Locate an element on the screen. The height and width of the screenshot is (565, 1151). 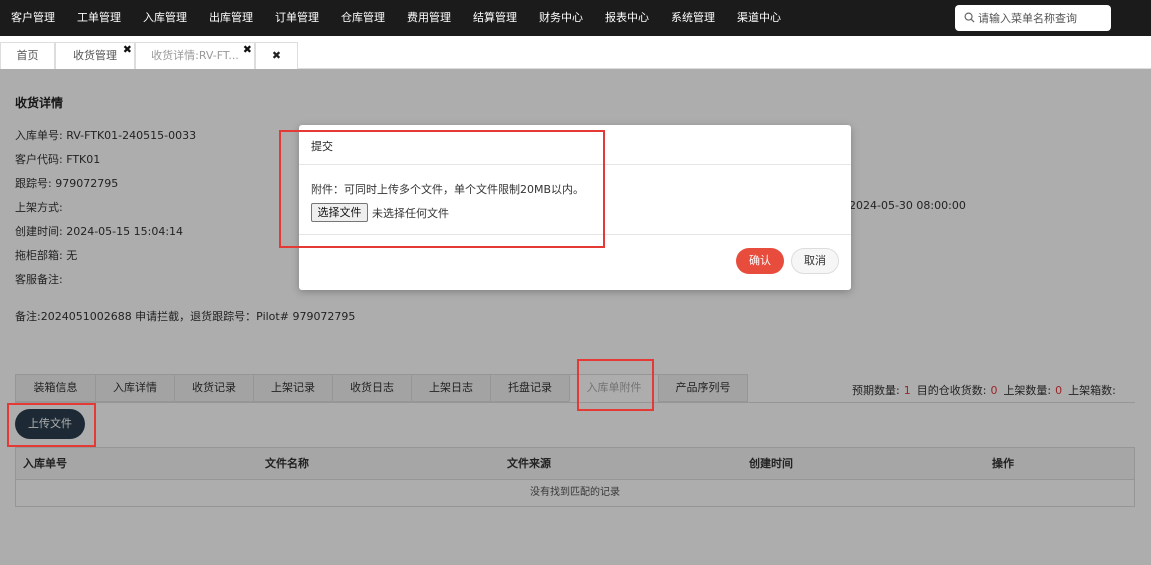
page-tab-bar: 首页 收货管理 ✖ 收货详情:RV-FT... ✖ ✖ is located at coordinates (575, 52).